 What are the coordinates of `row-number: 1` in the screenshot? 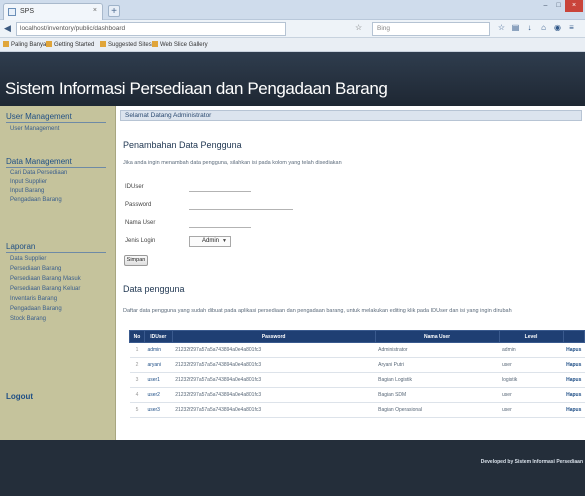 It's located at (137, 350).